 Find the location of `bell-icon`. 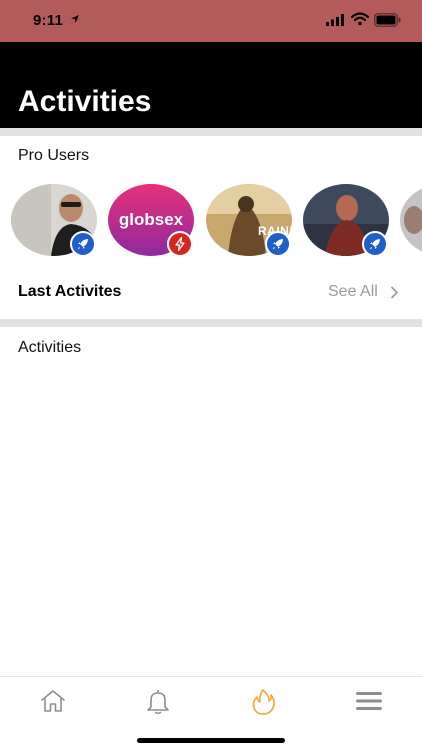

bell-icon is located at coordinates (158, 702).